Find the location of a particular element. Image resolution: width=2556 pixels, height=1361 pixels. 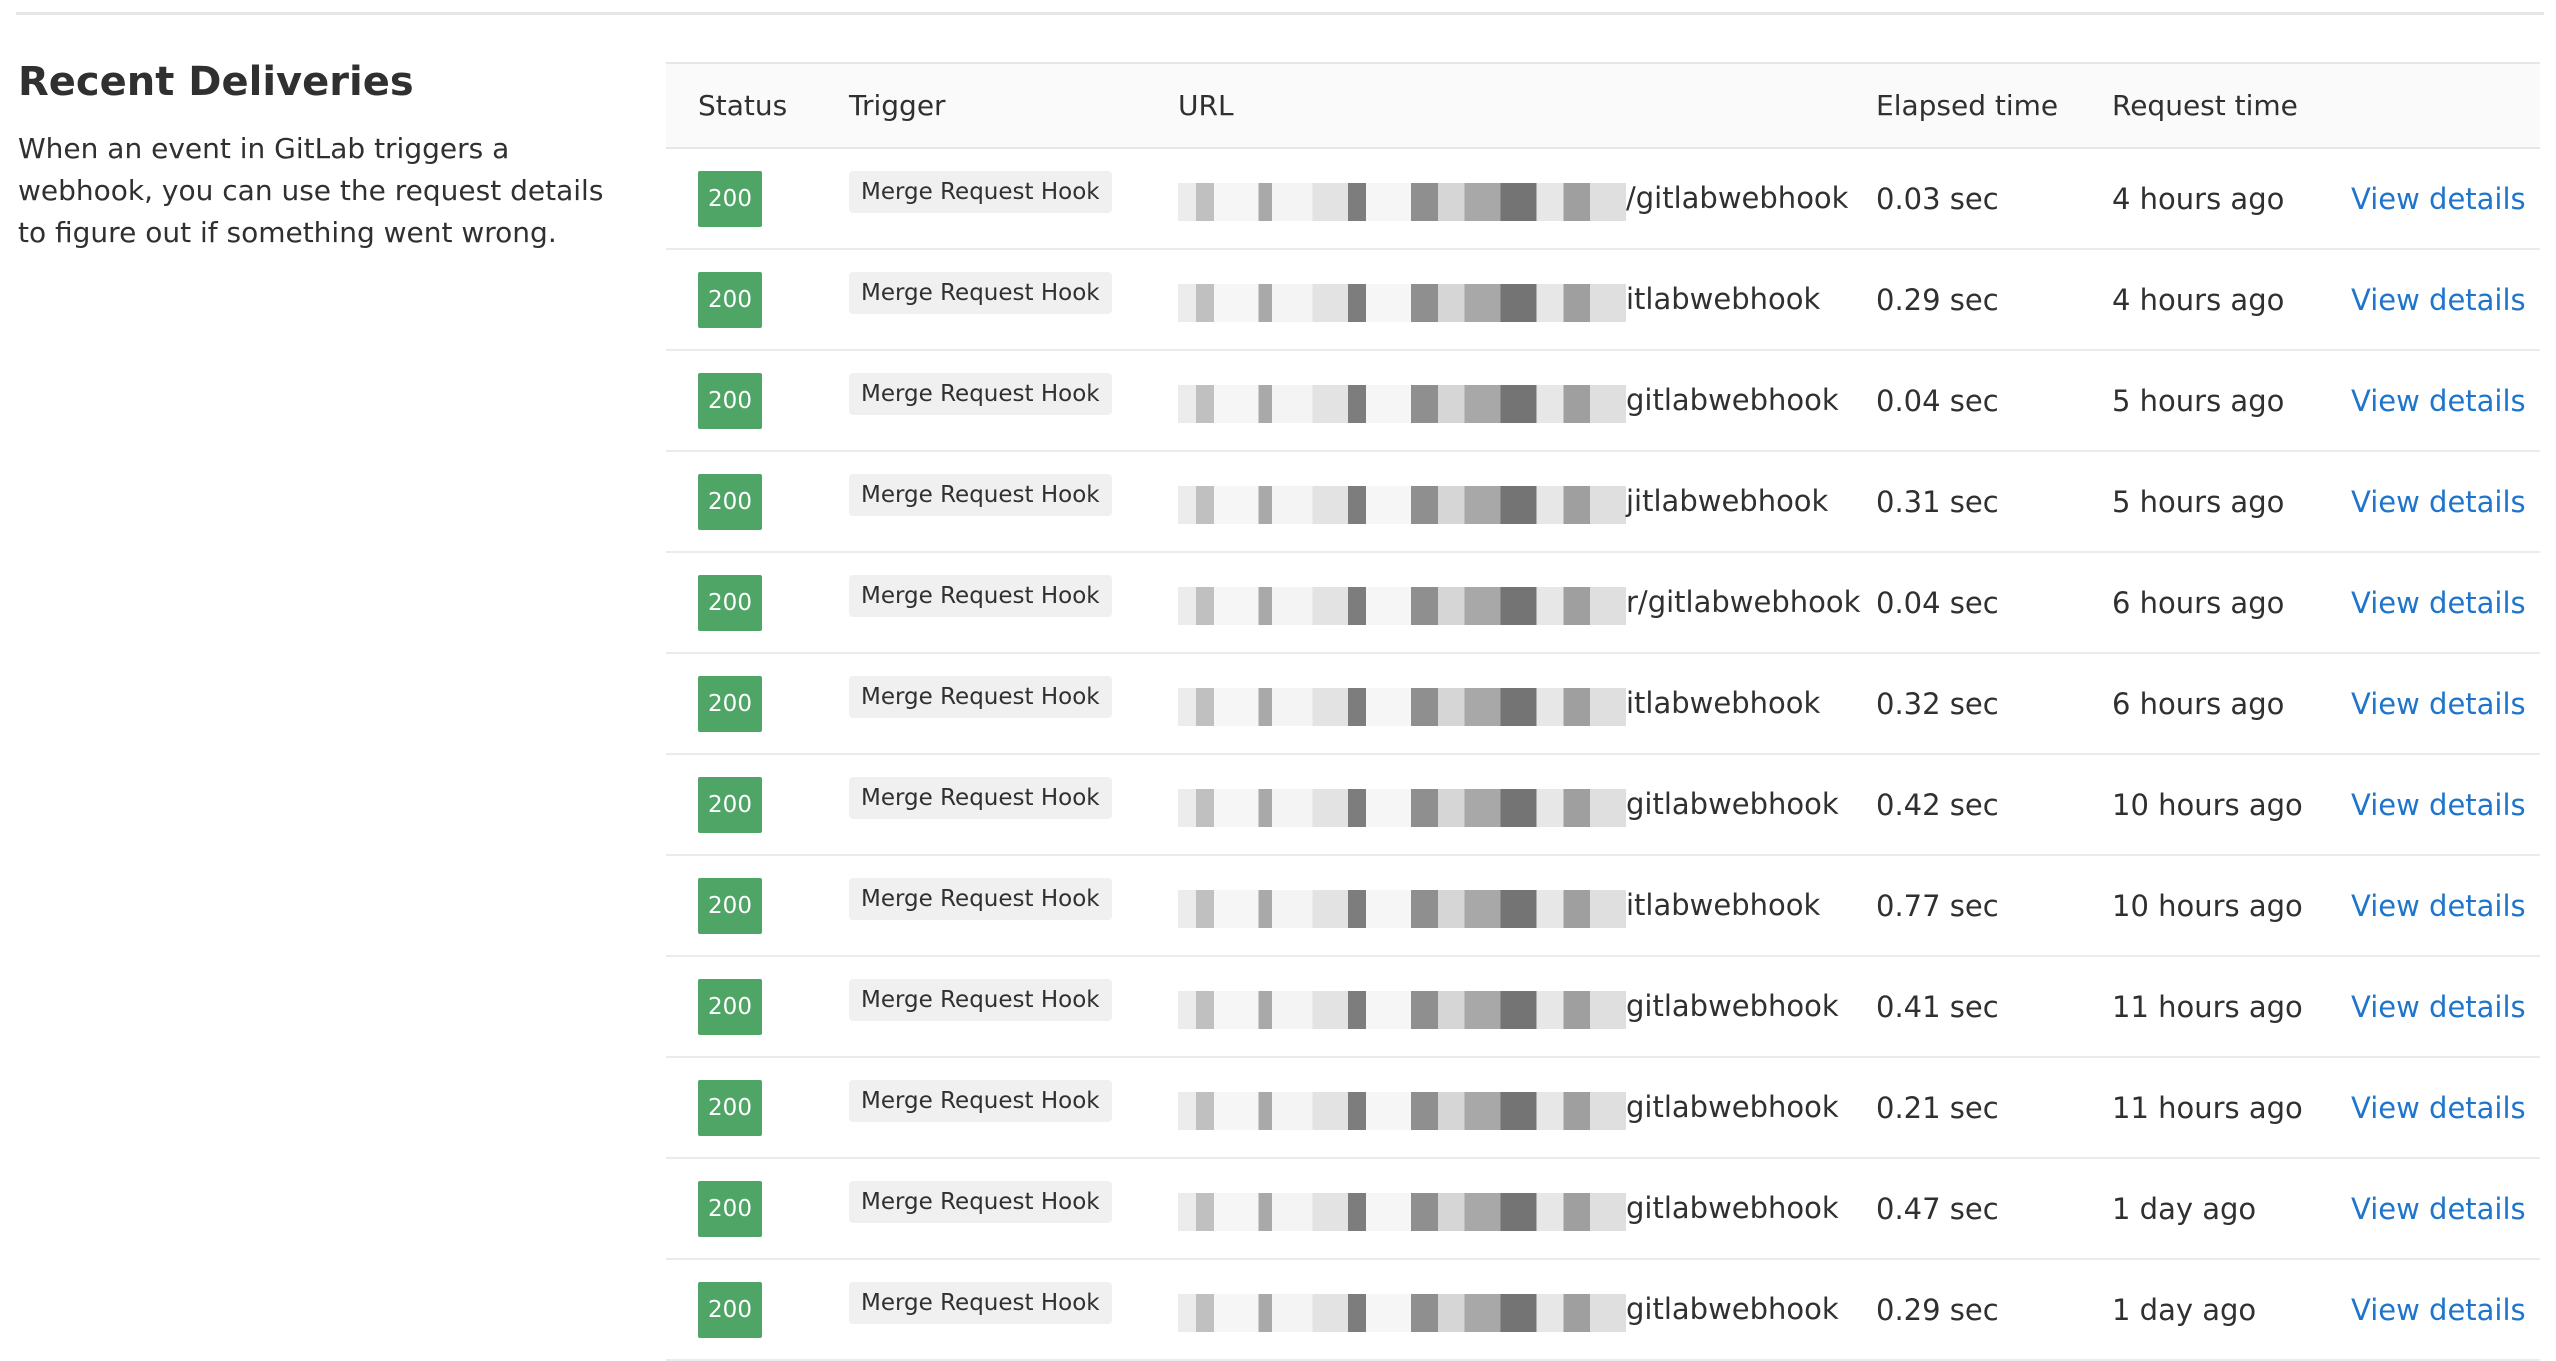

request-time-cell: 4 hours ago is located at coordinates (2198, 299).